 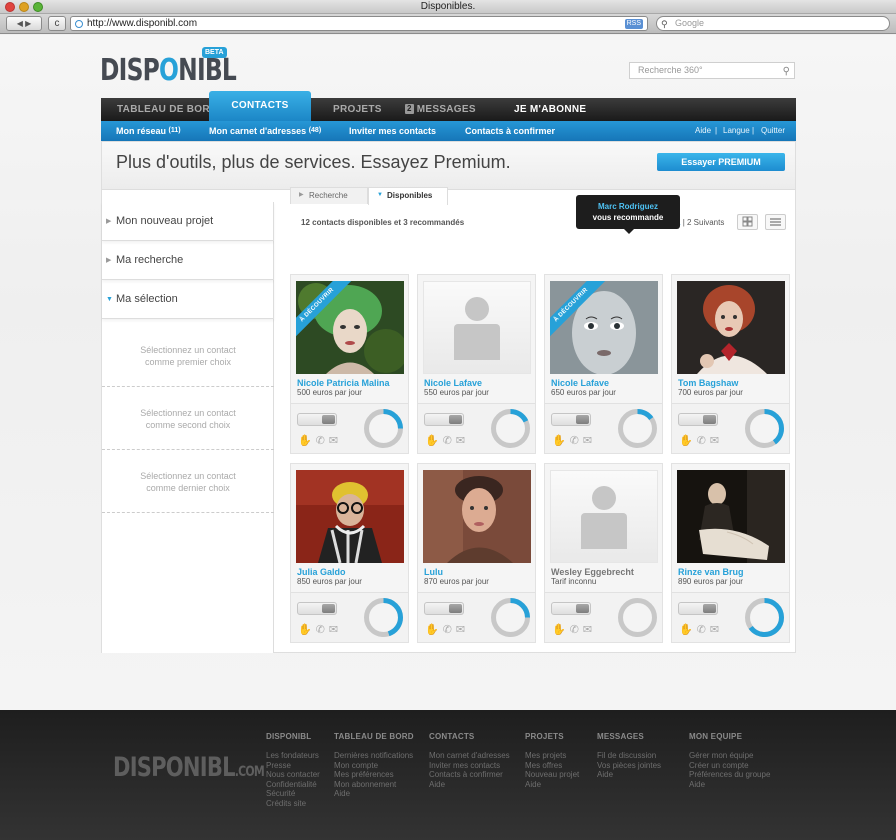 What do you see at coordinates (392, 131) in the screenshot?
I see `subnav-inviter: Inviter mes contacts` at bounding box center [392, 131].